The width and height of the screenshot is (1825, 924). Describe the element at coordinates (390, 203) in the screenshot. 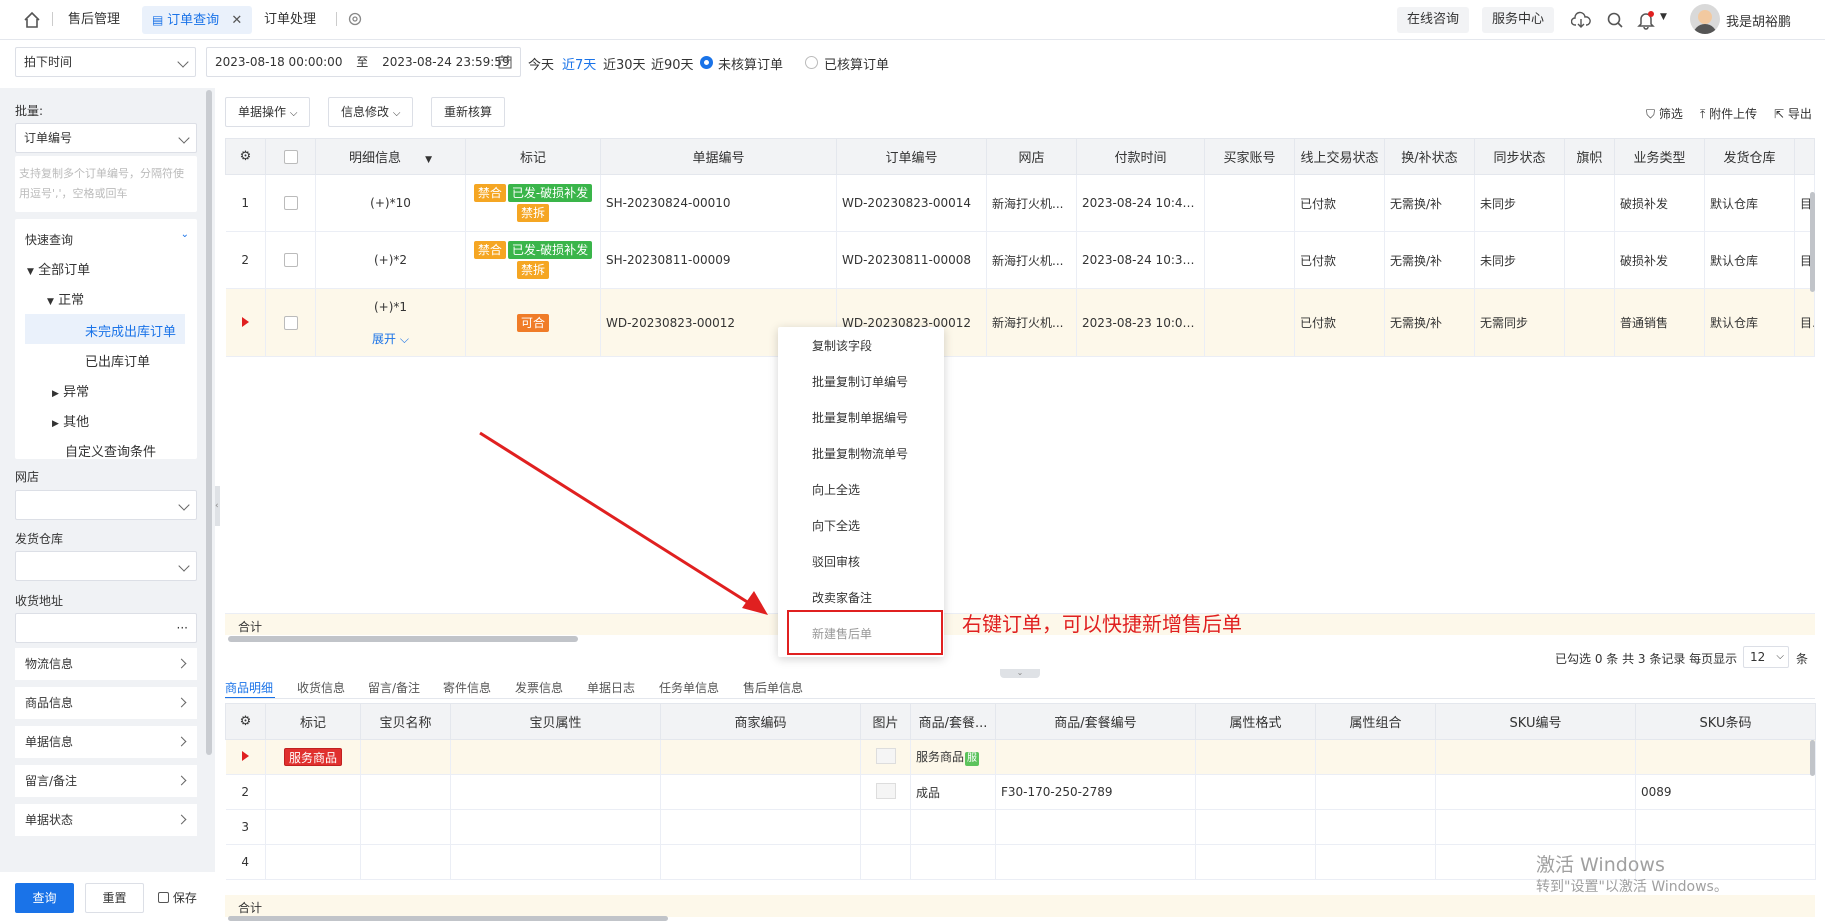

I see `row-detail: (+)*10` at that location.